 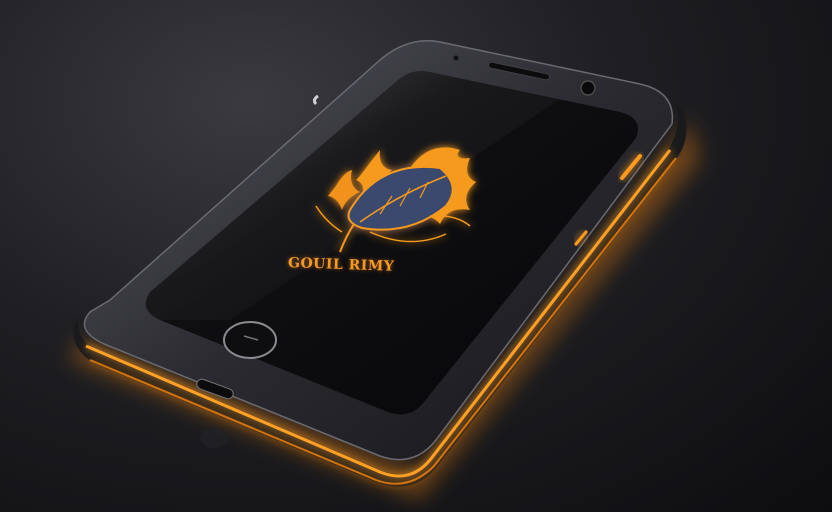 I want to click on power-button, so click(x=315, y=100).